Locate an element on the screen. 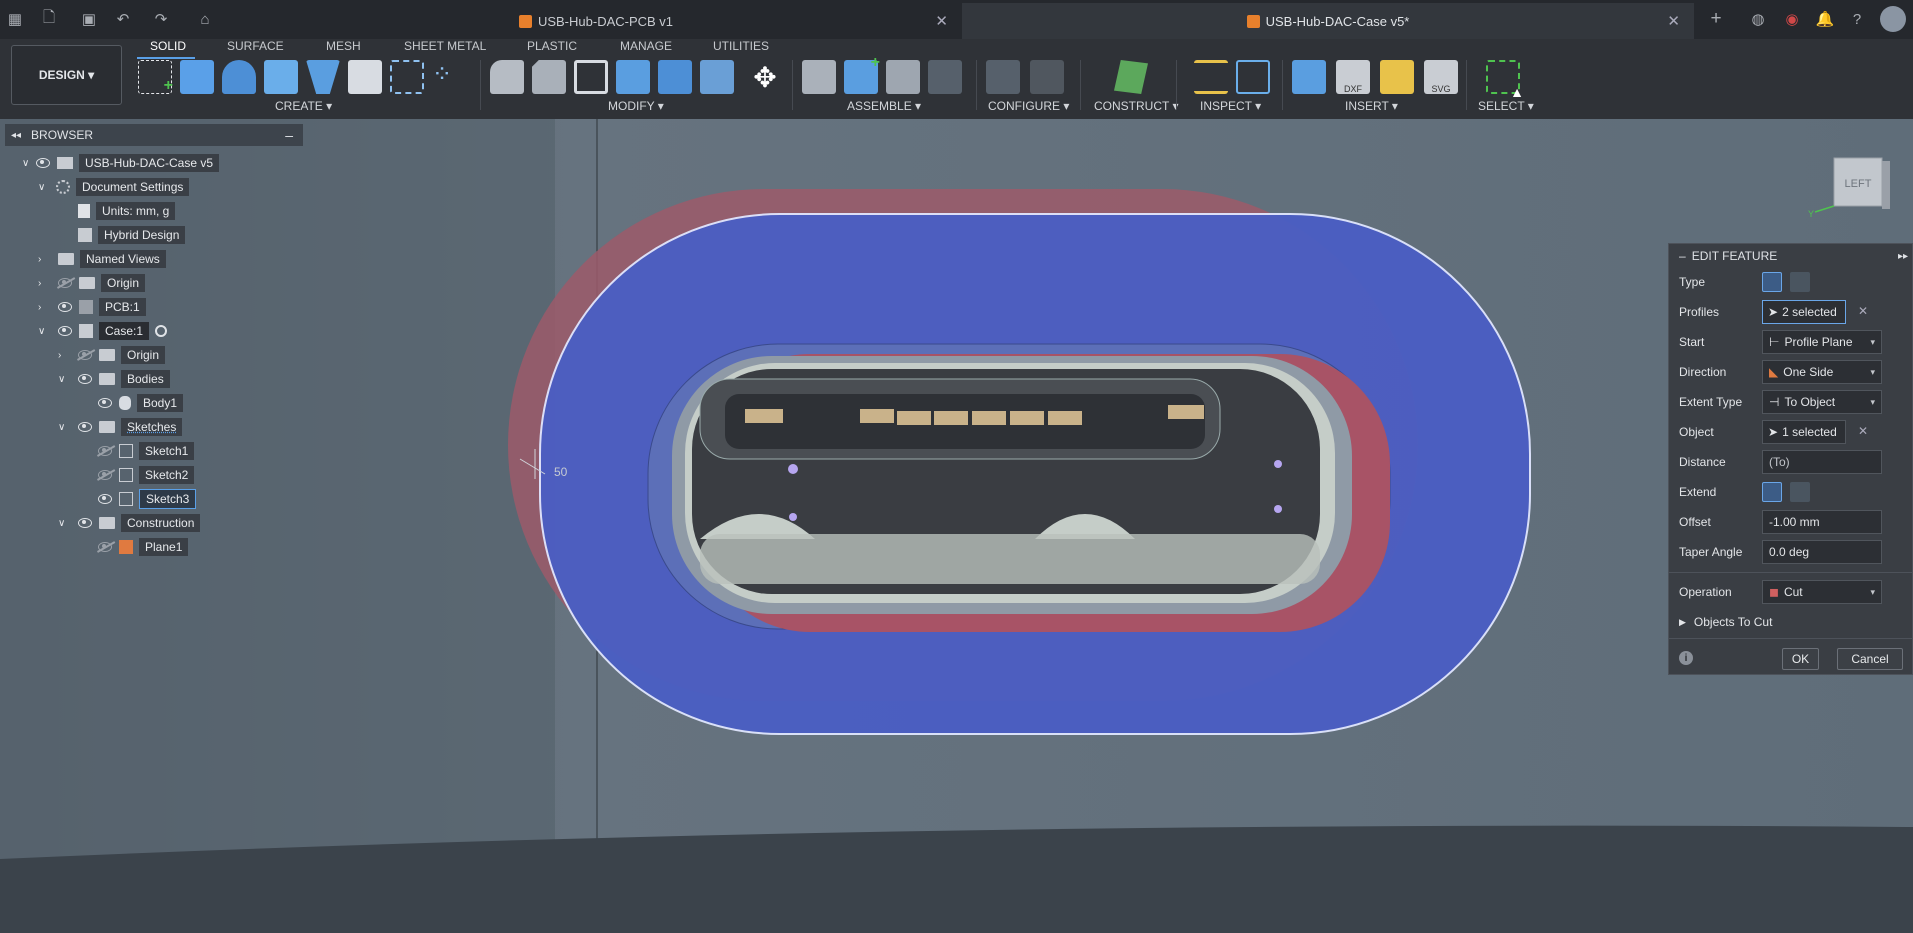 The width and height of the screenshot is (1913, 933). tab-usb-hub-dac-case: USB-Hub-DAC-Case v5* ✕ is located at coordinates (1328, 21).